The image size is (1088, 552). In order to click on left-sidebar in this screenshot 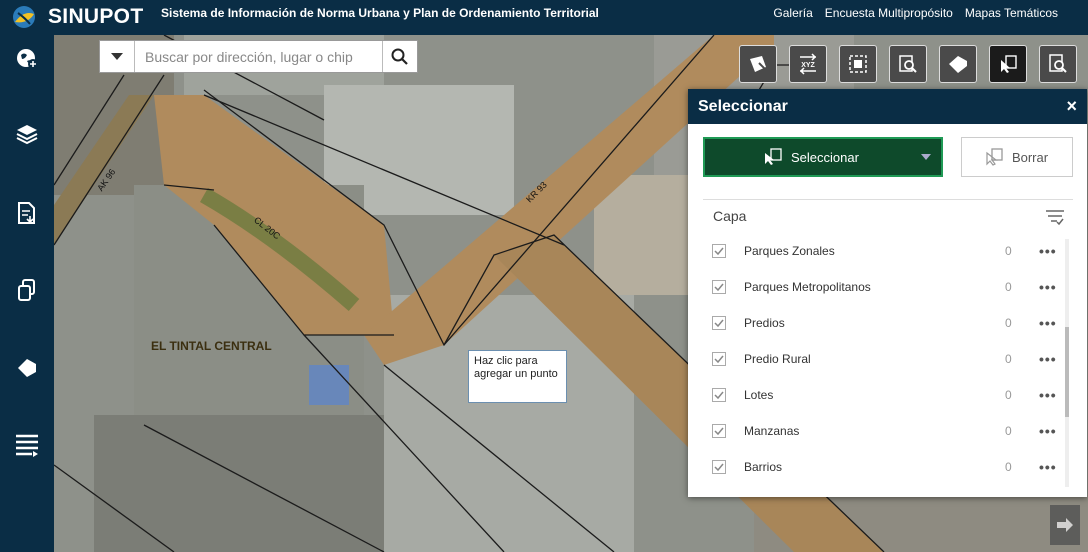, I will do `click(27, 293)`.